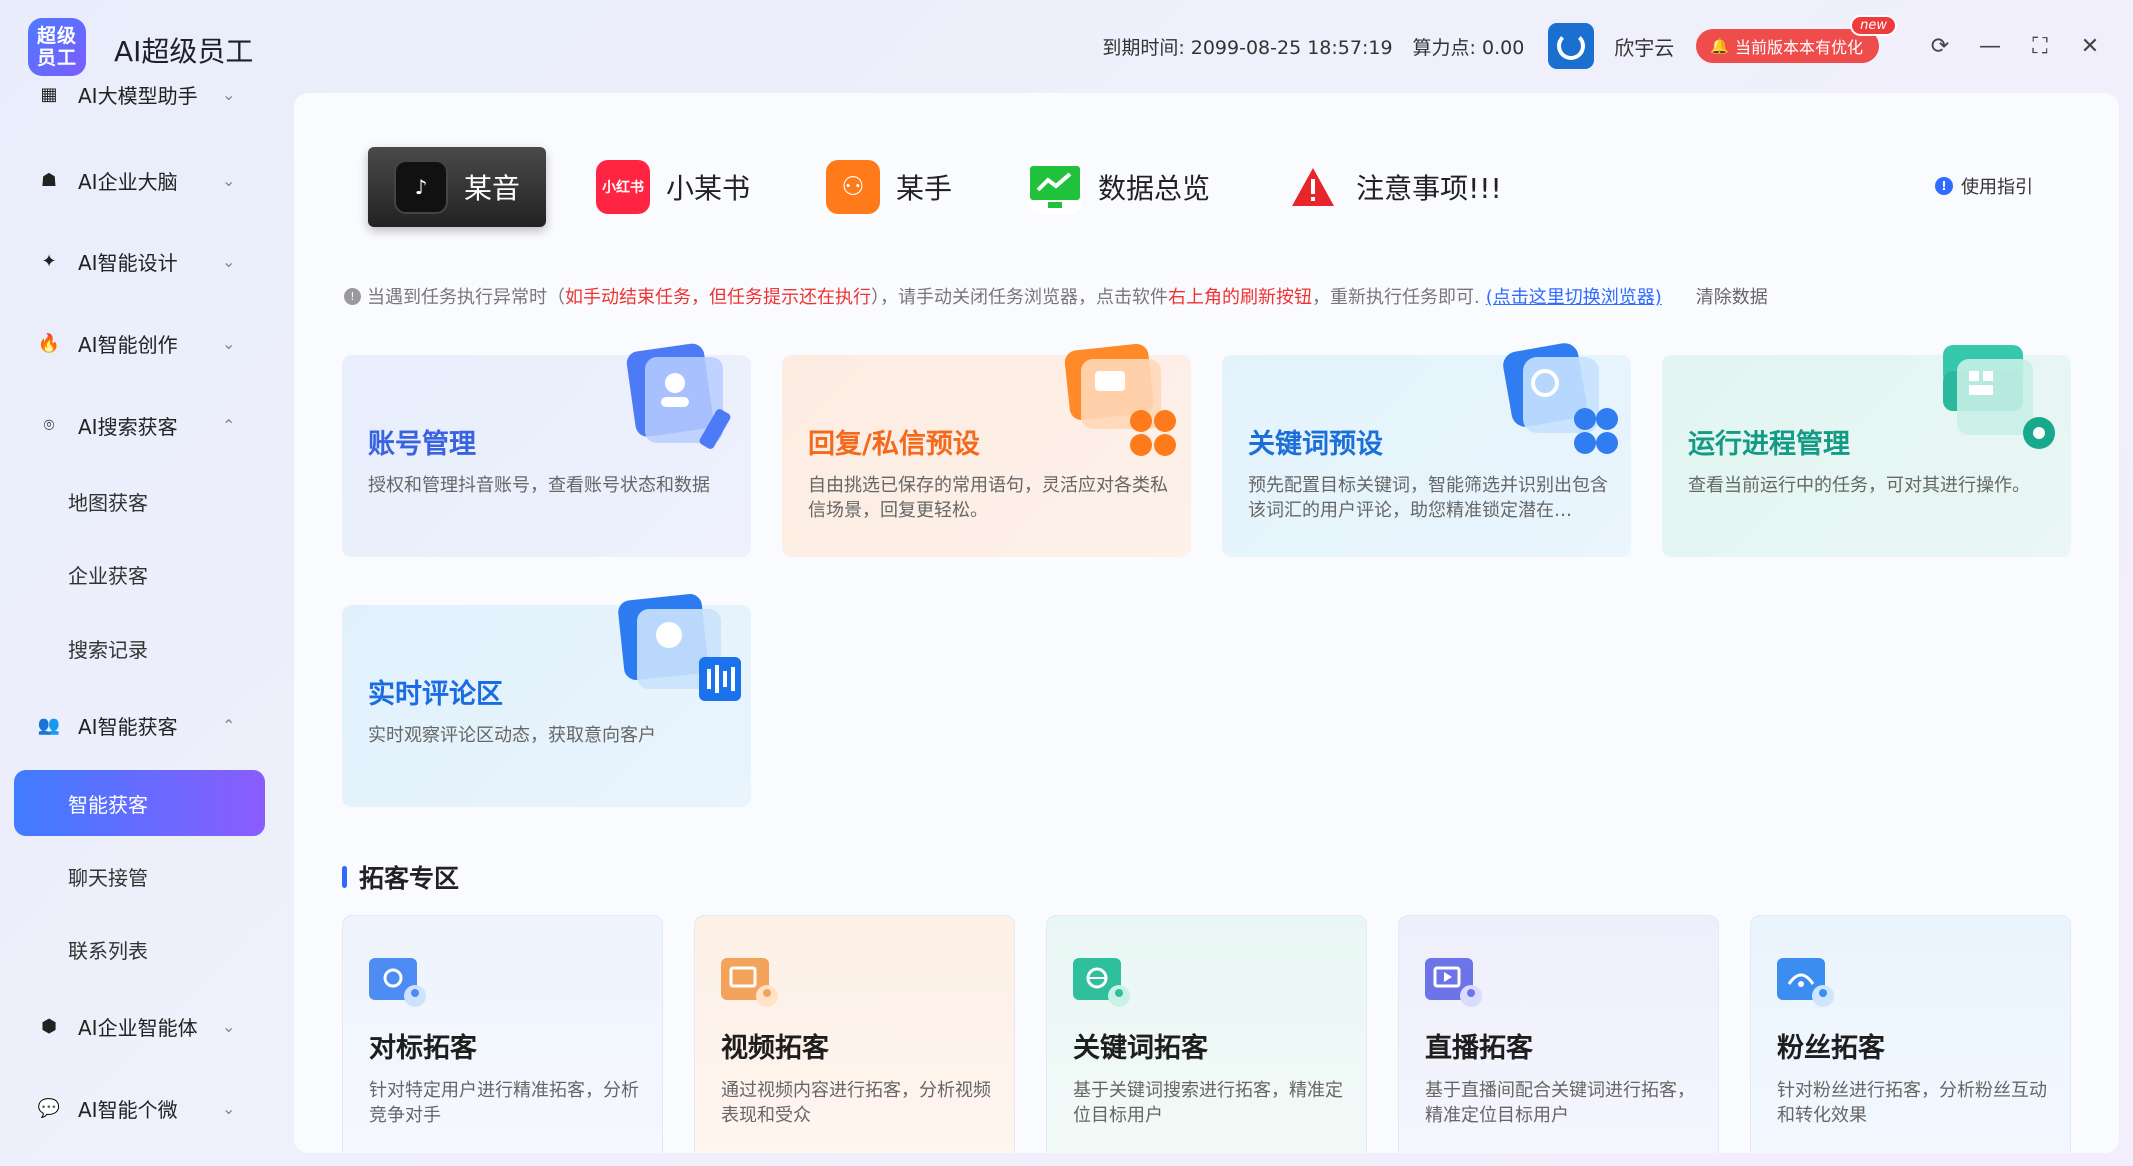 Image resolution: width=2133 pixels, height=1166 pixels. What do you see at coordinates (1990, 46) in the screenshot?
I see `minimize-icon: —` at bounding box center [1990, 46].